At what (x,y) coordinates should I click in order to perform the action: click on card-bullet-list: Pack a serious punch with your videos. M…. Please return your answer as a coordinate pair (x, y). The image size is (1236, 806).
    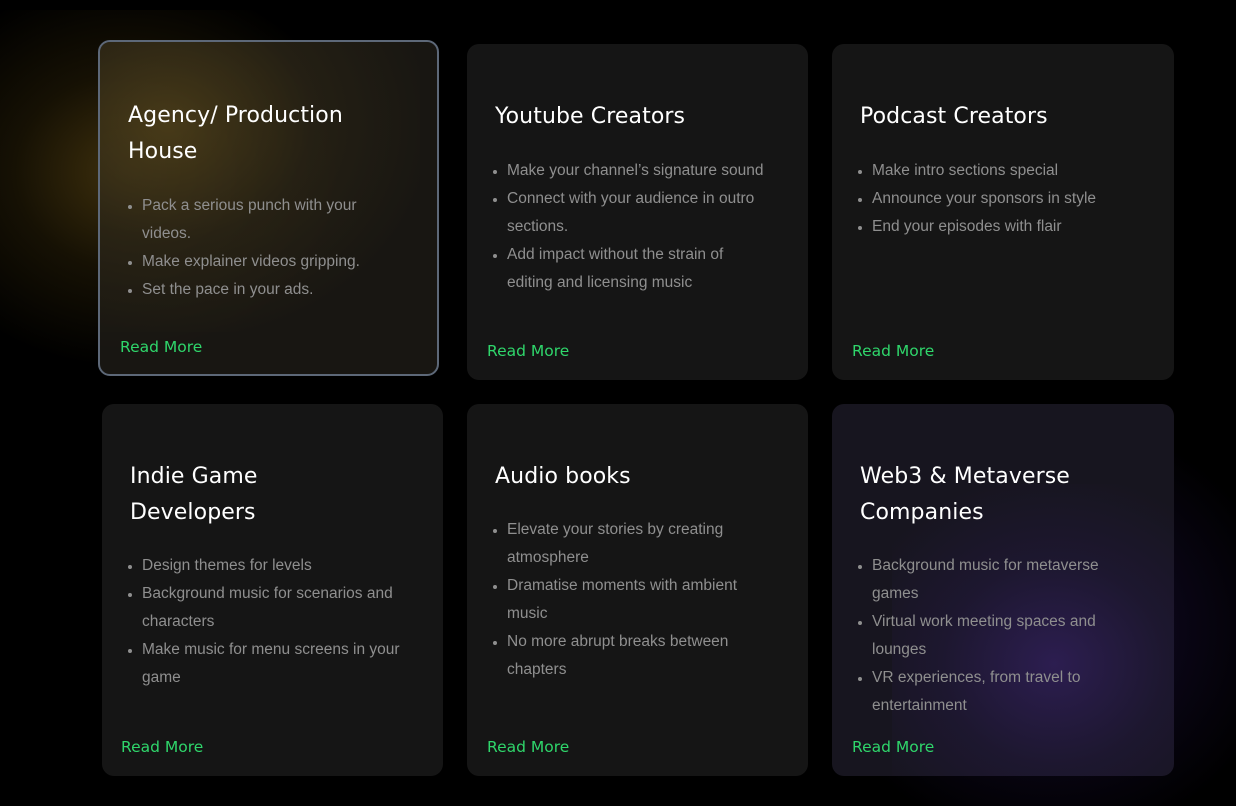
    Looking at the image, I should click on (258, 248).